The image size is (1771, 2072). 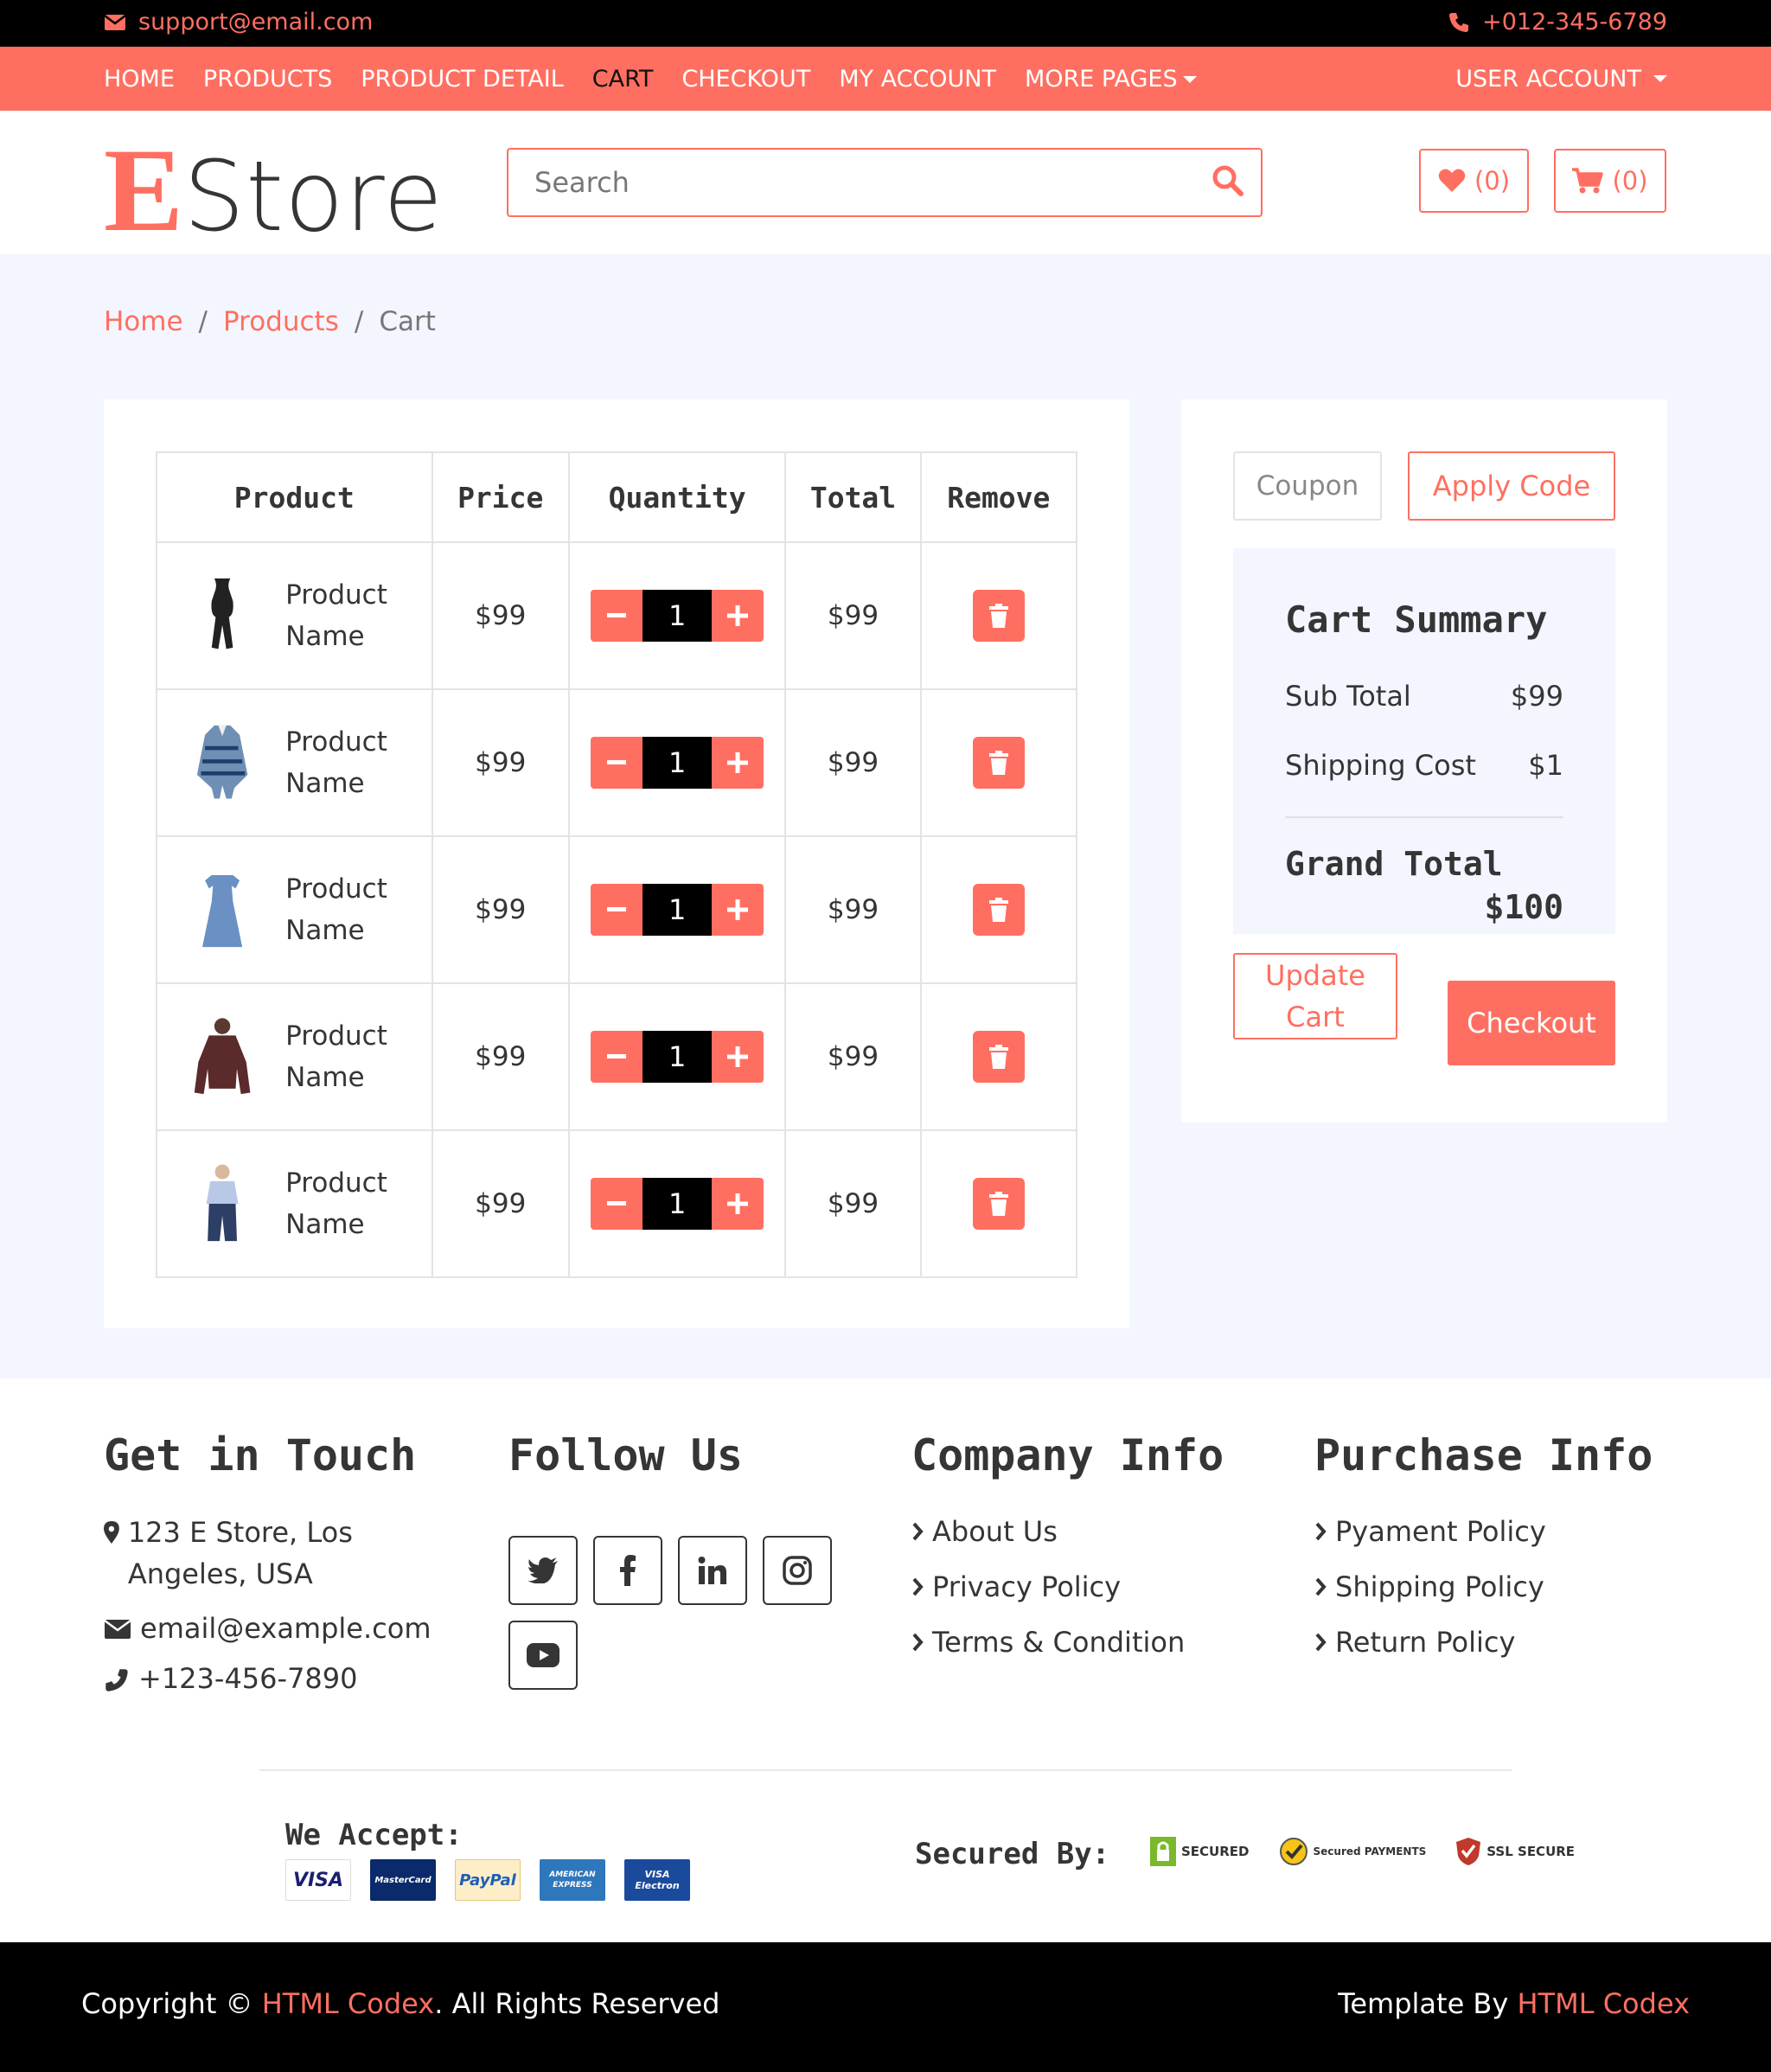 I want to click on trash-icon, so click(x=998, y=616).